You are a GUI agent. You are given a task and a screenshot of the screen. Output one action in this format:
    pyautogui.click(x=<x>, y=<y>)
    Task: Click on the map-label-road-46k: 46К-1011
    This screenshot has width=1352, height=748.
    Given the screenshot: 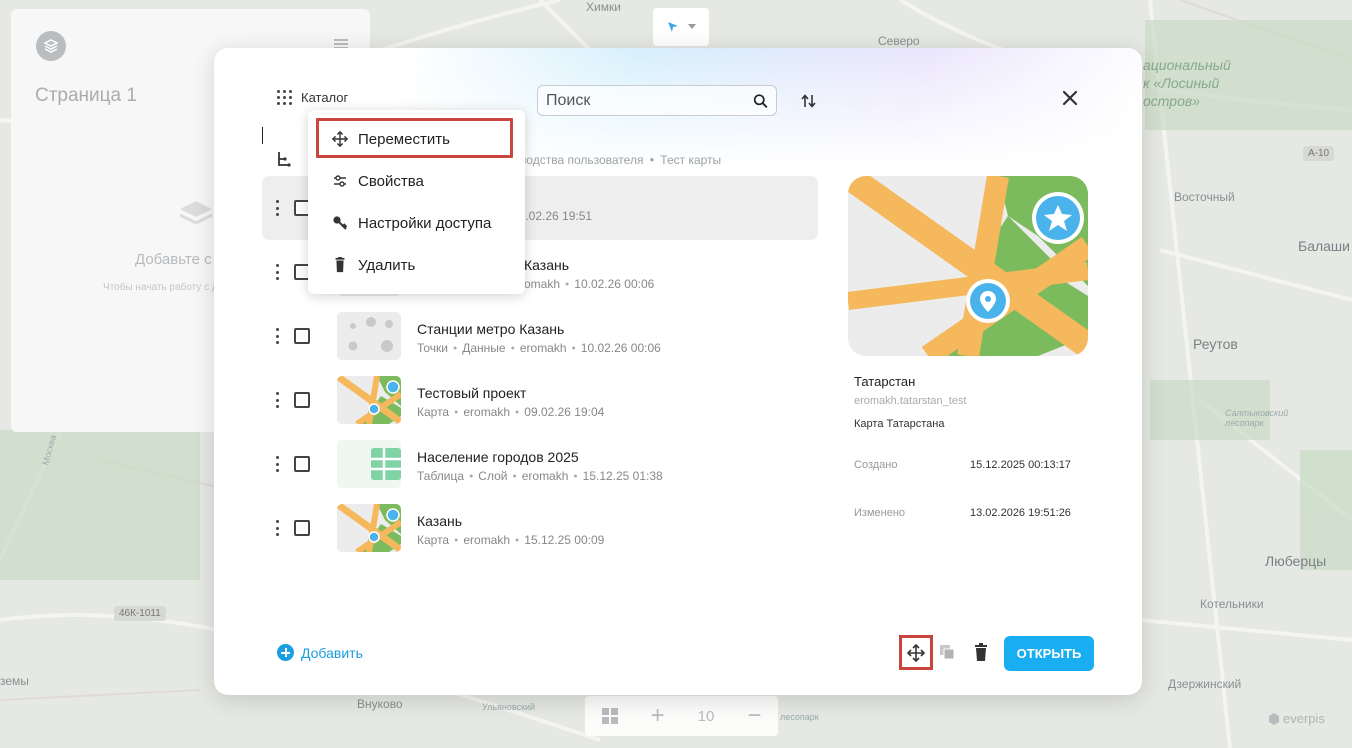 What is the action you would take?
    pyautogui.click(x=140, y=613)
    